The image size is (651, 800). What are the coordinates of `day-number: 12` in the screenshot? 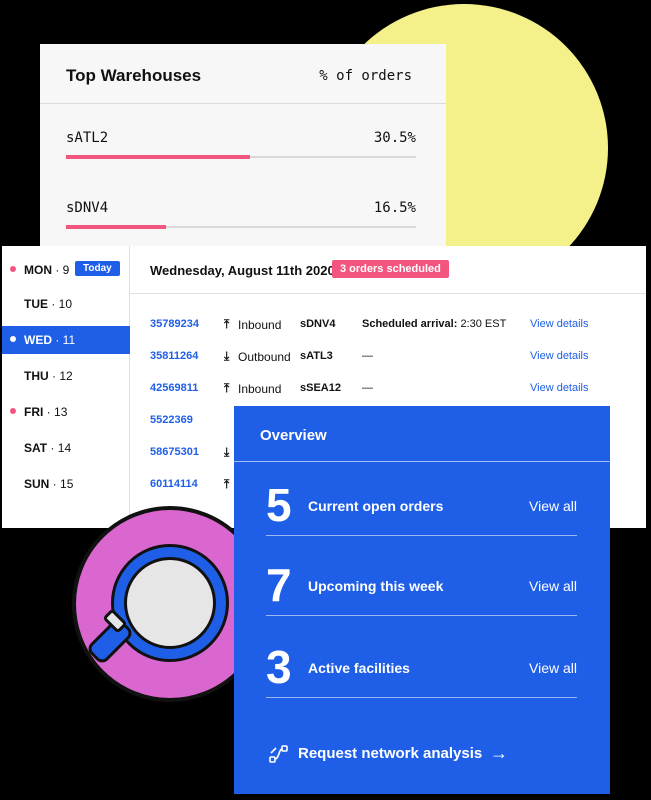 It's located at (66, 376).